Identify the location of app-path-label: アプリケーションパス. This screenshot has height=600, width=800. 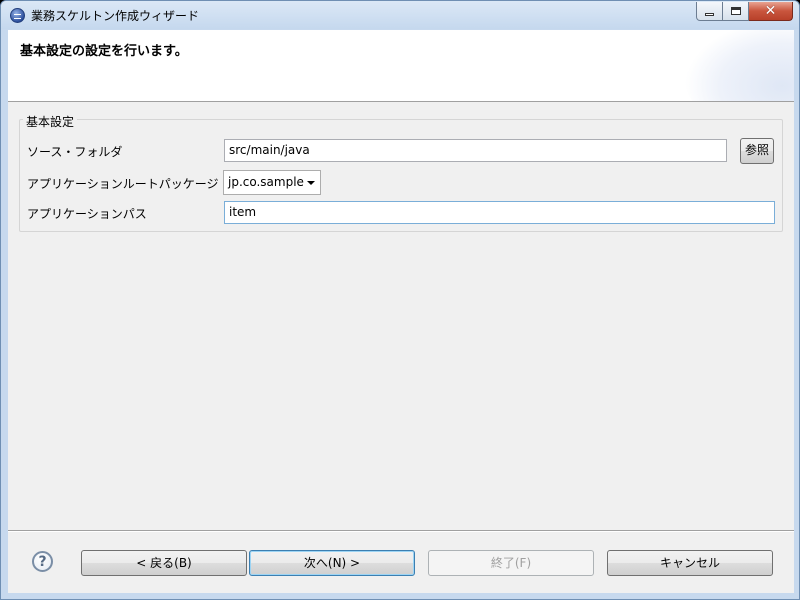
(87, 214).